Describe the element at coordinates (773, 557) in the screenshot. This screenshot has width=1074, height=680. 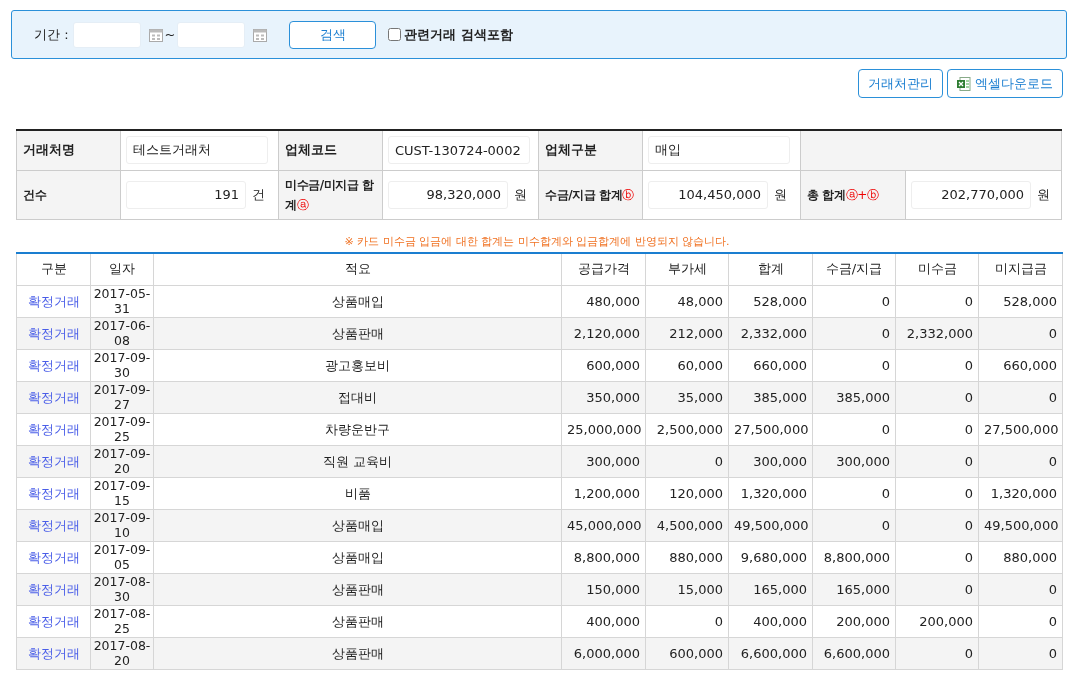
I see `table-cell: 9,680,000` at that location.